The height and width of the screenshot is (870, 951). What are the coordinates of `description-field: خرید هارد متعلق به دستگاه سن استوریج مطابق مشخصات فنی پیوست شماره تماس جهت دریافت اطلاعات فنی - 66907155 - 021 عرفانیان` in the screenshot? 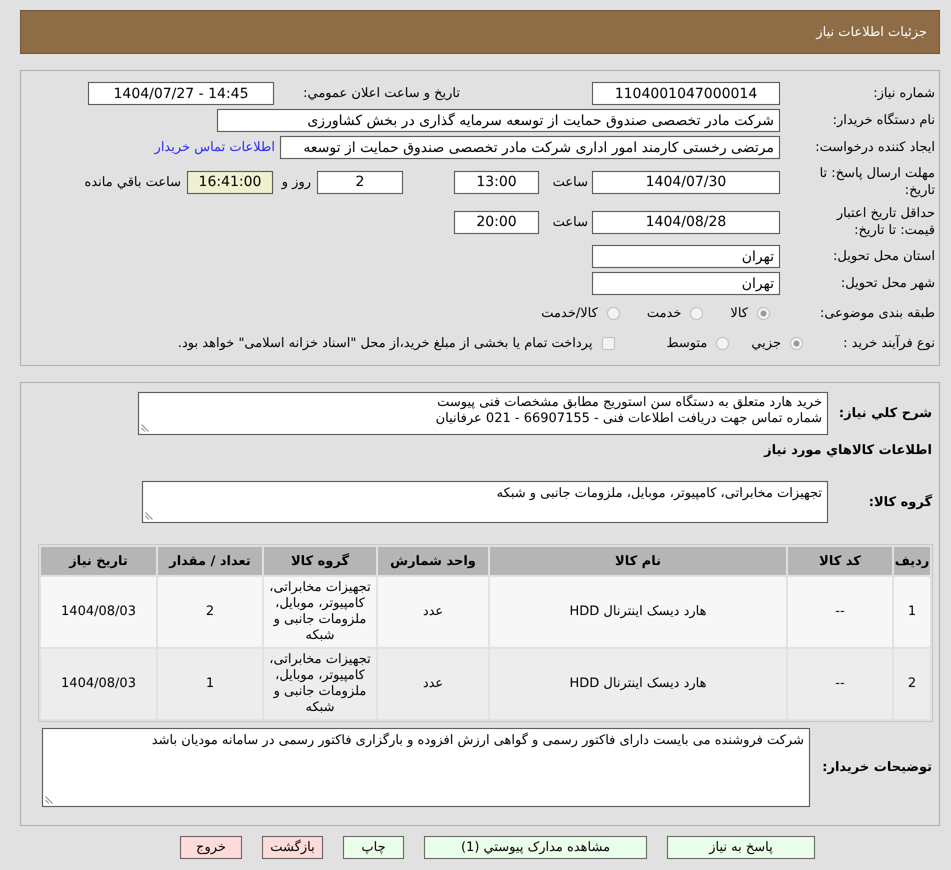 It's located at (483, 413).